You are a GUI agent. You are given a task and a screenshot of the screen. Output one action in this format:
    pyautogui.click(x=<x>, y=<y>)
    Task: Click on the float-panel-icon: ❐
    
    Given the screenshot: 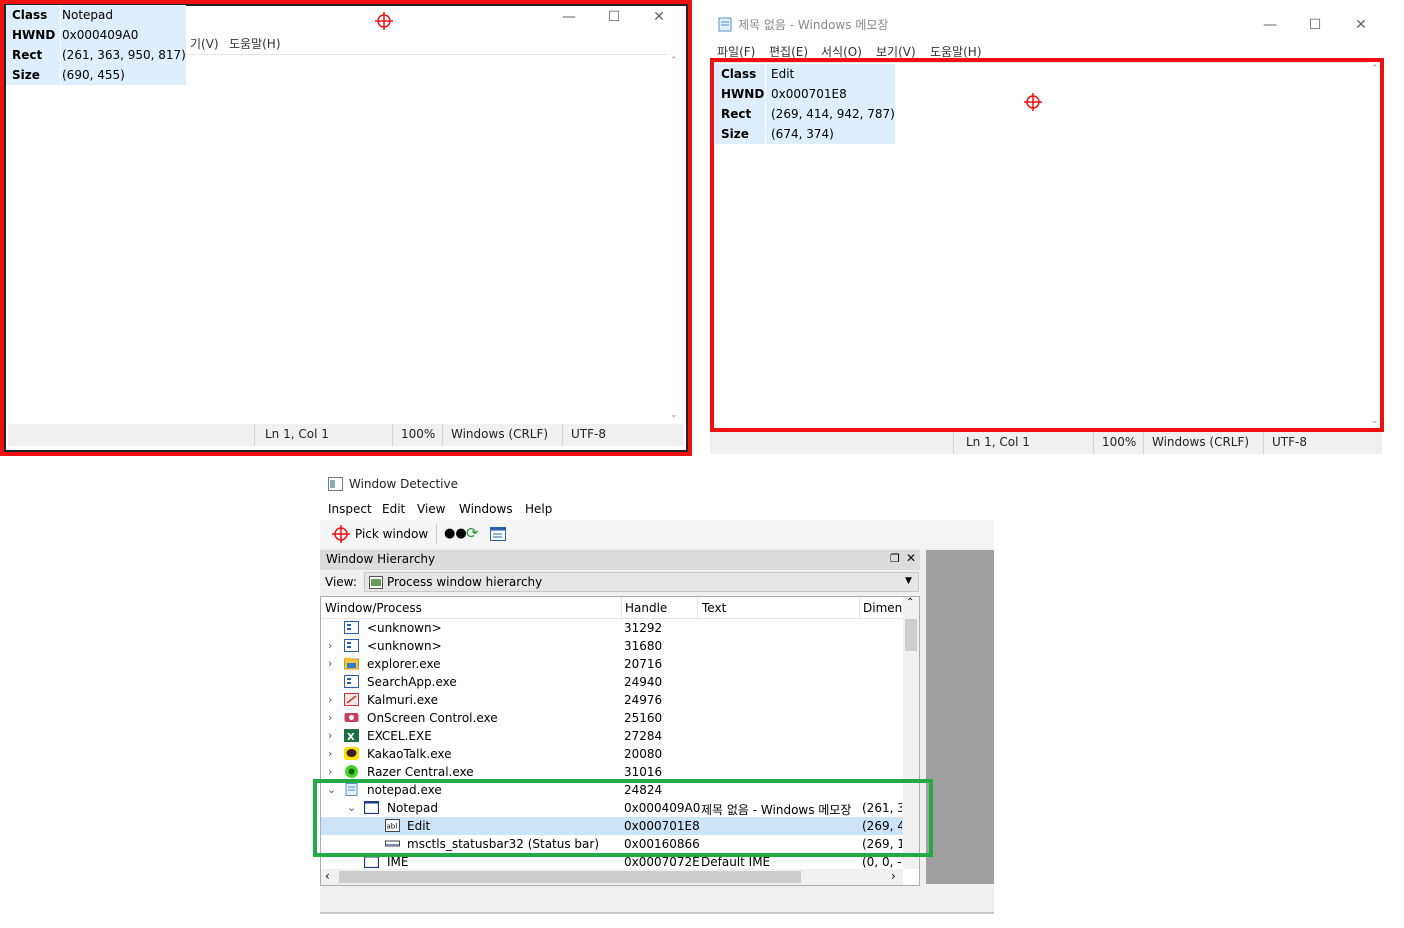 What is the action you would take?
    pyautogui.click(x=895, y=558)
    